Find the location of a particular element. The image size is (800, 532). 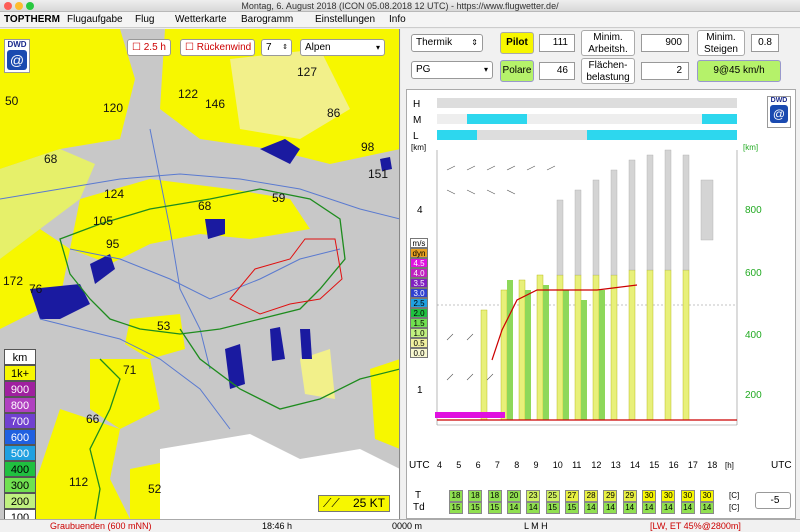

map-value: 95 is located at coordinates (113, 244).